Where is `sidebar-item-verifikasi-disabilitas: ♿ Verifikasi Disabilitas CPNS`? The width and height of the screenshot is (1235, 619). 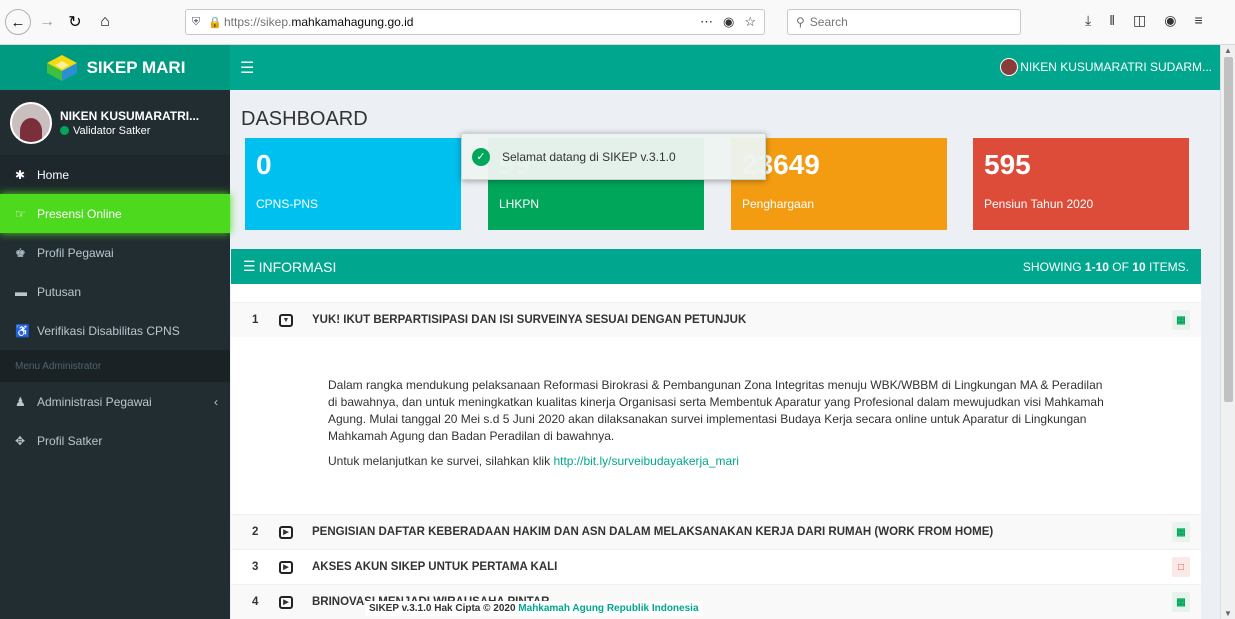
sidebar-item-verifikasi-disabilitas: ♿ Verifikasi Disabilitas CPNS is located at coordinates (115, 330).